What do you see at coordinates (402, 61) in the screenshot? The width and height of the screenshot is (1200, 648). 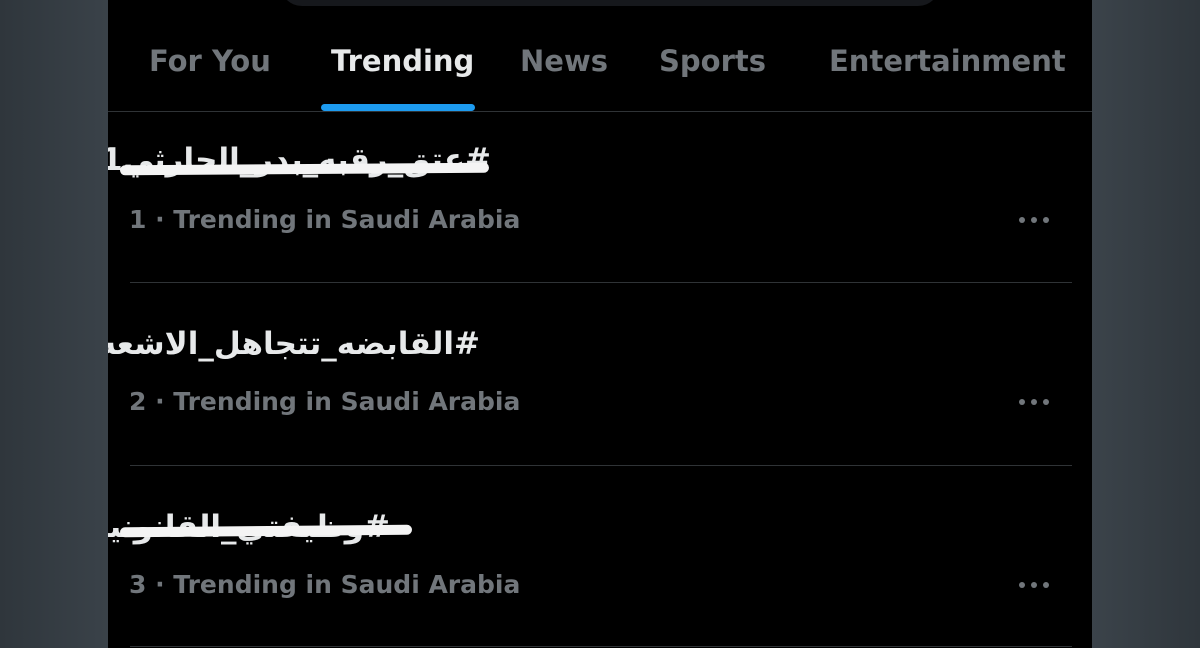 I see `tab-trending: Trending` at bounding box center [402, 61].